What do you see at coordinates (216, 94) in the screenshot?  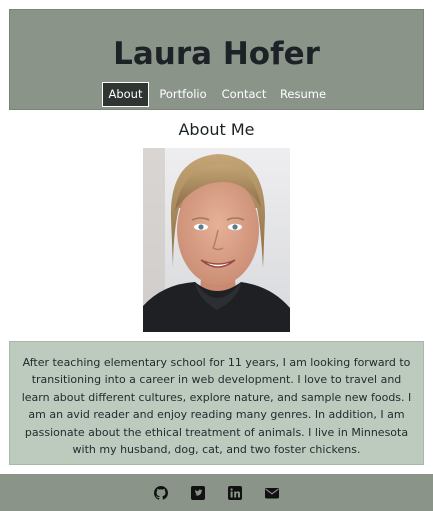 I see `main-nav: About Portfolio Contact Resume` at bounding box center [216, 94].